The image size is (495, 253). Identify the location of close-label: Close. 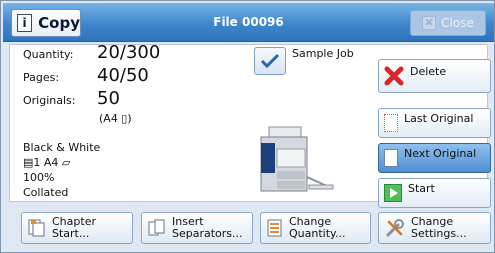
(457, 23).